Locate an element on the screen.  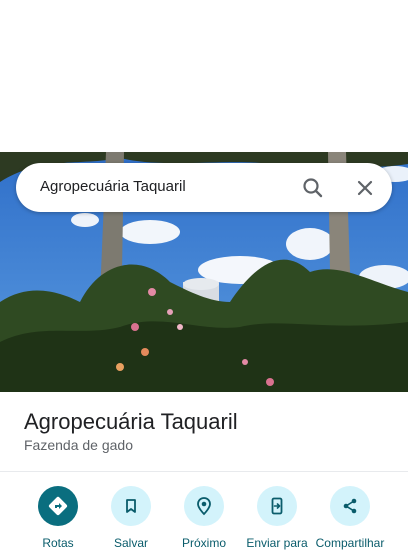
nearby-label: Próximo is located at coordinates (203, 543).